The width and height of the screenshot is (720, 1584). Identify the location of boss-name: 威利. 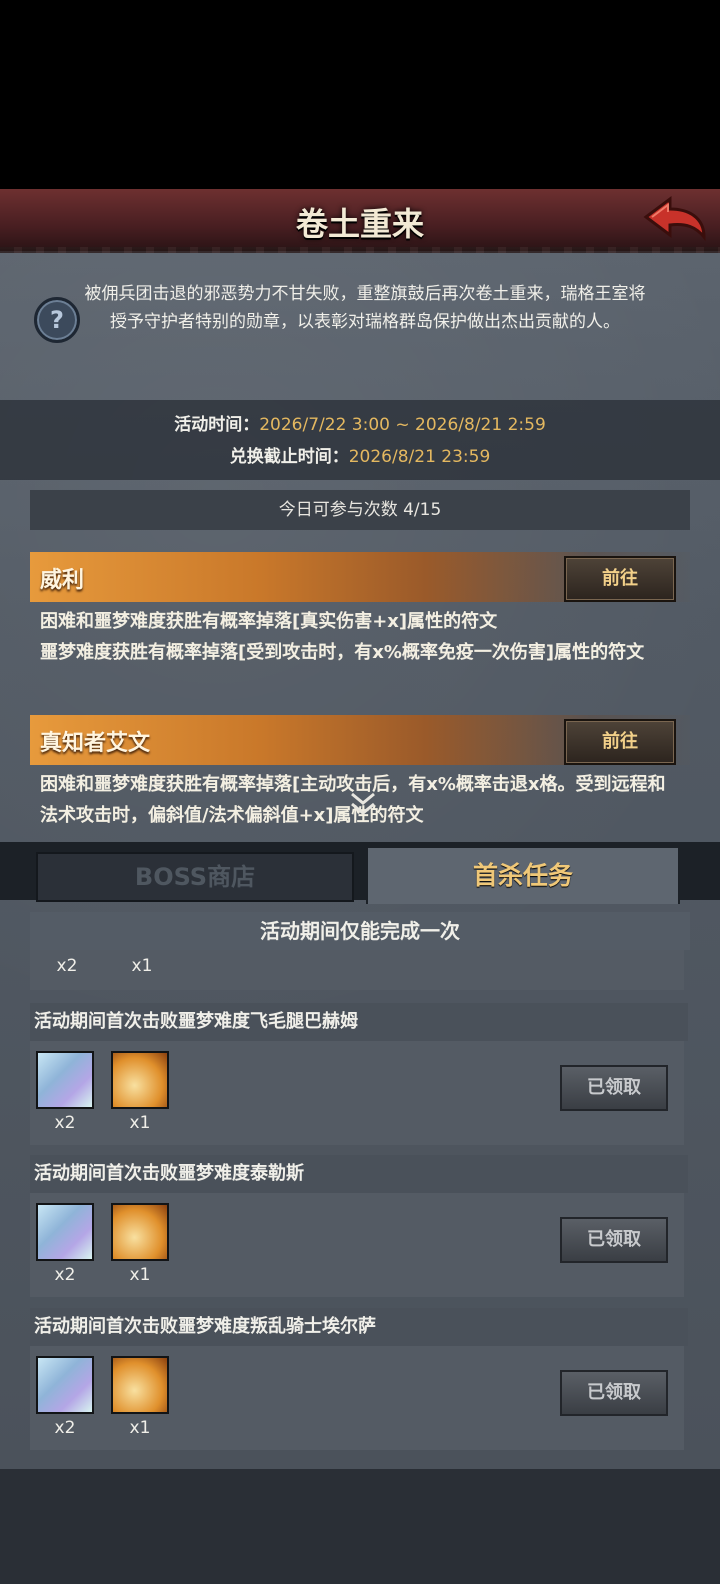
(62, 580).